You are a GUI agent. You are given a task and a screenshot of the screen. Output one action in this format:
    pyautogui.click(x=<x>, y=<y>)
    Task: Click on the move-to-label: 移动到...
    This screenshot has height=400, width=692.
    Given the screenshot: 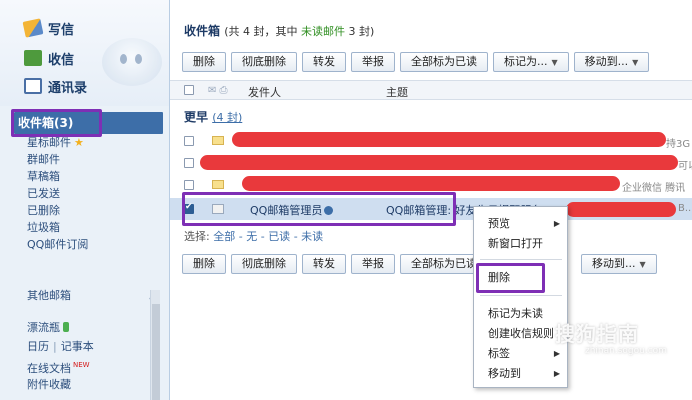 What is the action you would take?
    pyautogui.click(x=606, y=61)
    